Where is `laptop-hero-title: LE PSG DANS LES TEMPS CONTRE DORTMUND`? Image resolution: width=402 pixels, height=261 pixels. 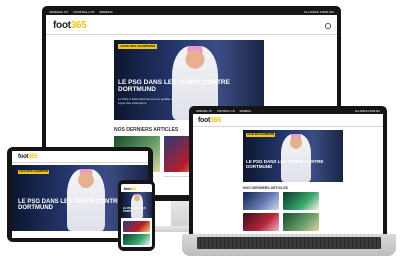 laptop-hero-title: LE PSG DANS LES TEMPS CONTRE DORTMUND is located at coordinates (293, 164).